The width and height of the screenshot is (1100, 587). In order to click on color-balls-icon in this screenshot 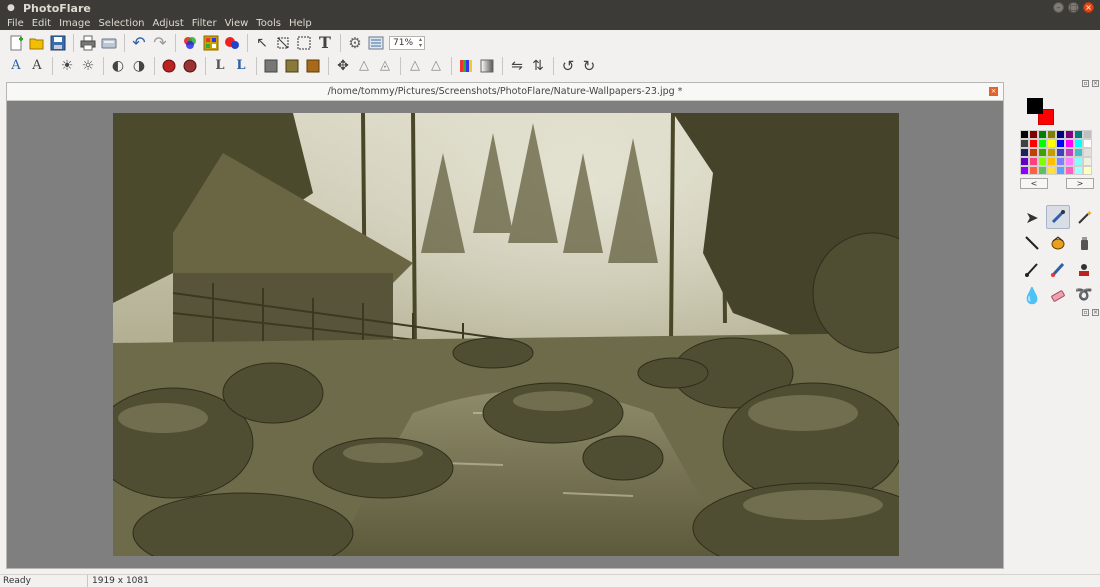, I will do `click(232, 43)`.